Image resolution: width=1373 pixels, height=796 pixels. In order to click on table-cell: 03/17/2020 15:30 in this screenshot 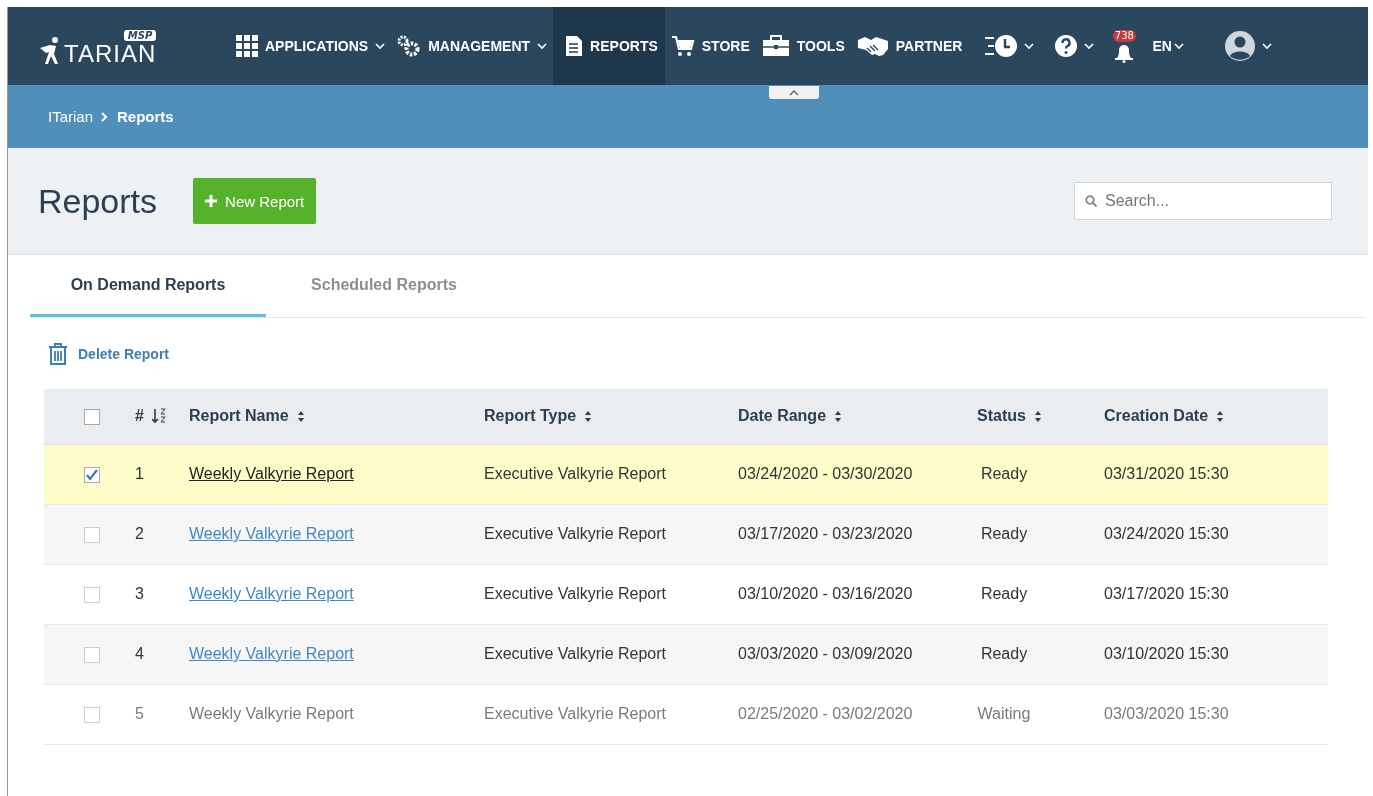, I will do `click(1166, 593)`.